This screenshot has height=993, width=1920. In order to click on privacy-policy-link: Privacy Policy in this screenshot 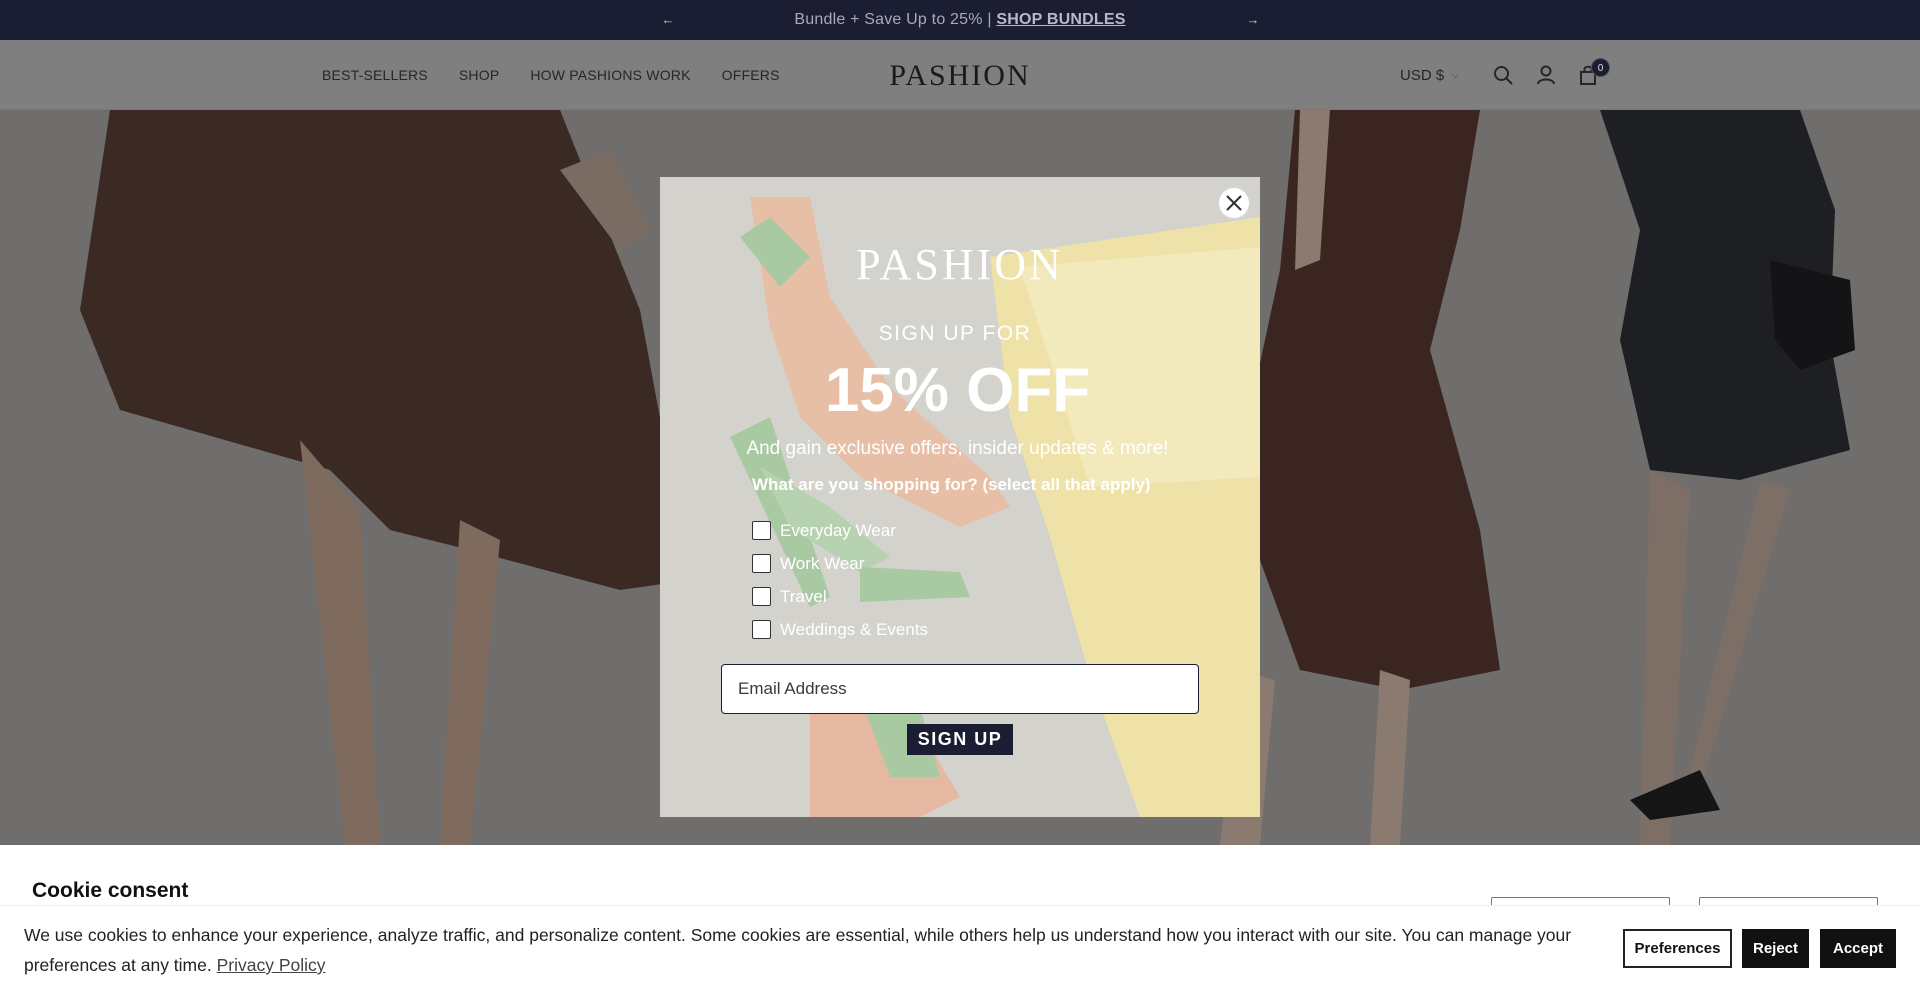, I will do `click(271, 965)`.